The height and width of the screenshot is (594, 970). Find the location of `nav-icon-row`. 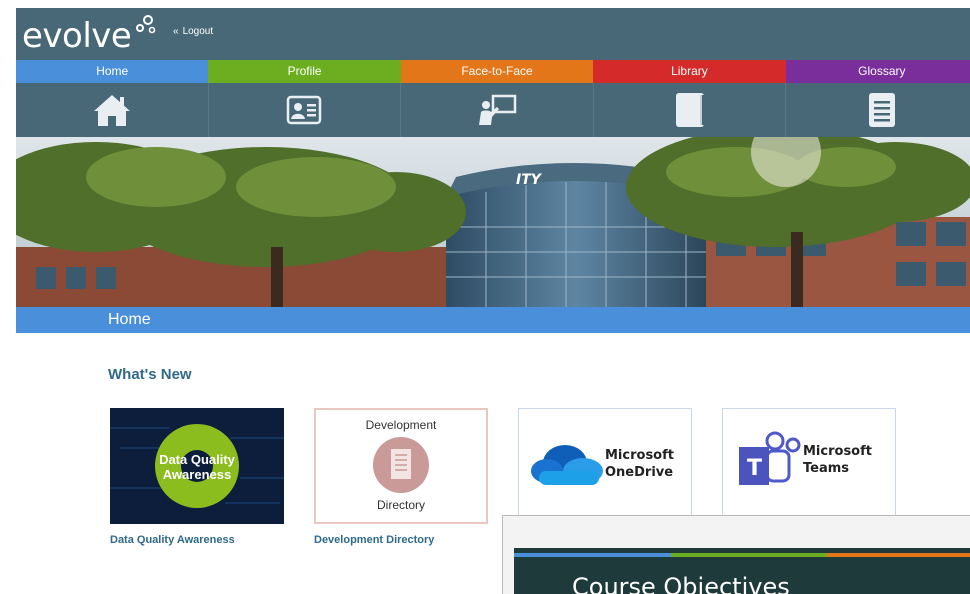

nav-icon-row is located at coordinates (493, 110).